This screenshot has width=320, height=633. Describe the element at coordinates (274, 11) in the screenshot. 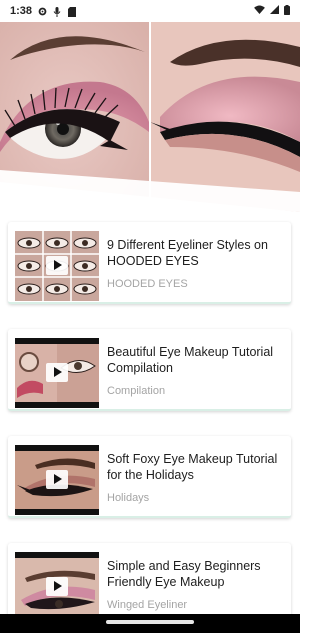

I see `signal-icon` at that location.